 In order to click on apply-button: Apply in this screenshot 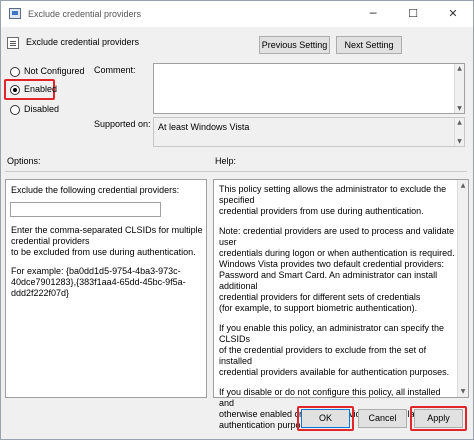, I will do `click(438, 418)`.